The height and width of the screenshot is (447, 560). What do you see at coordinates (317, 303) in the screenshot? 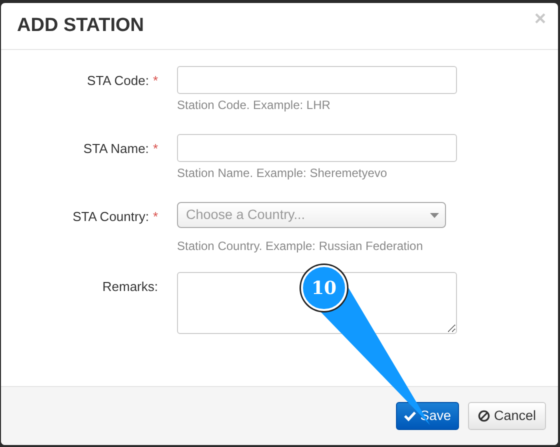
I see `remarks-field` at bounding box center [317, 303].